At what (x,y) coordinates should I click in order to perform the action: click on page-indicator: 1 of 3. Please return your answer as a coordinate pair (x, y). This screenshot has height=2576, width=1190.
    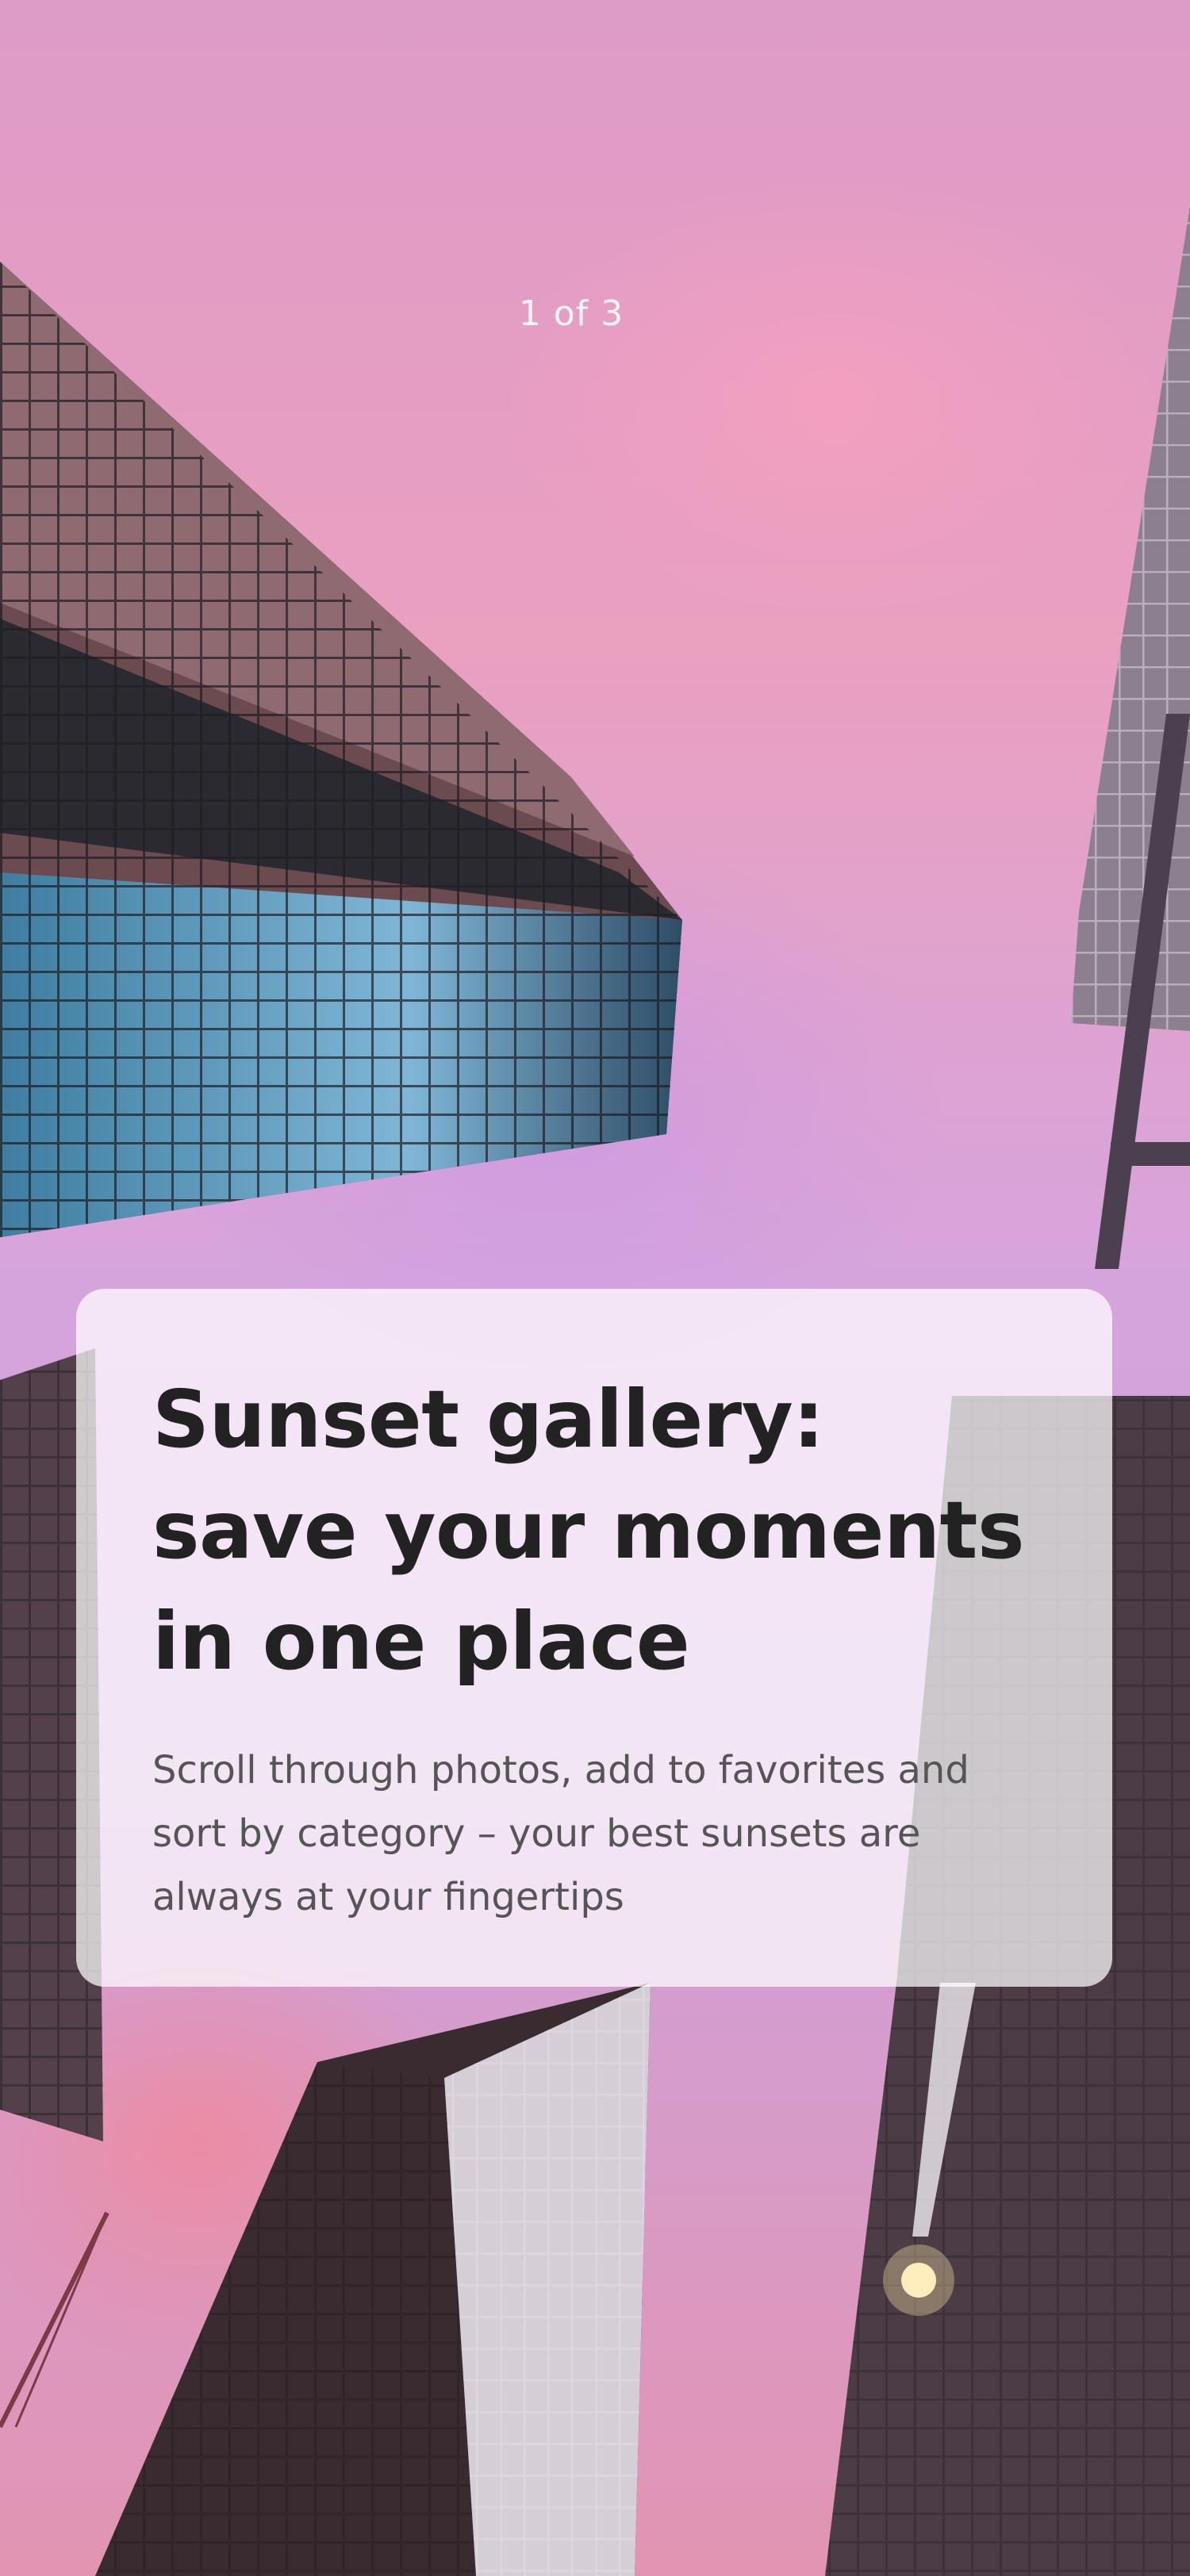
    Looking at the image, I should click on (571, 313).